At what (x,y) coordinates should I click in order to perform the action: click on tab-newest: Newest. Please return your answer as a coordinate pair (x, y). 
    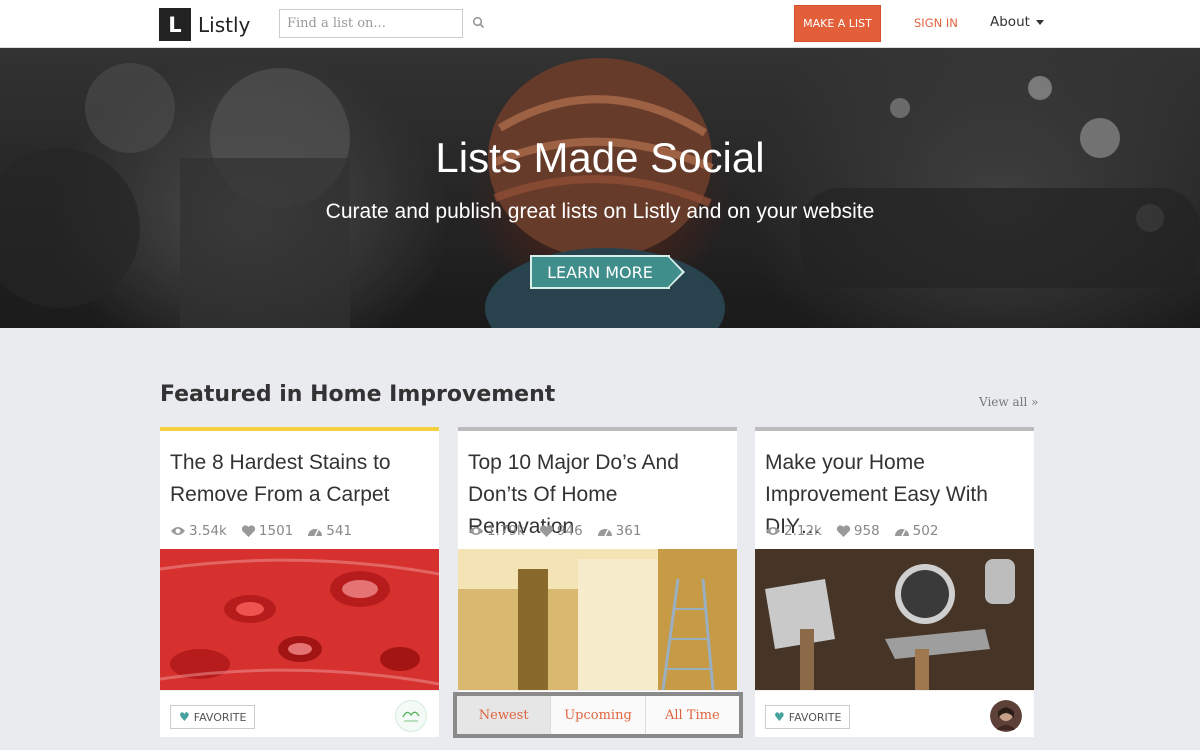
    Looking at the image, I should click on (504, 715).